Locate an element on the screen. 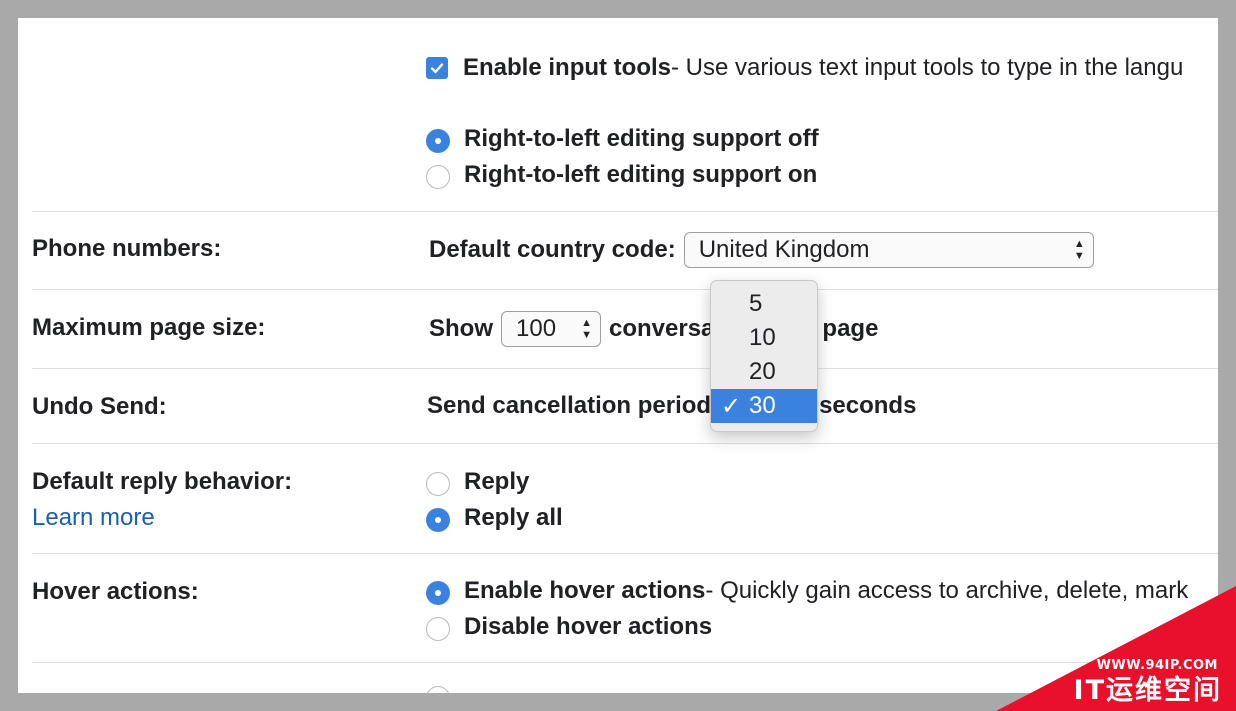  learn-more-link: Learn more is located at coordinates (93, 518).